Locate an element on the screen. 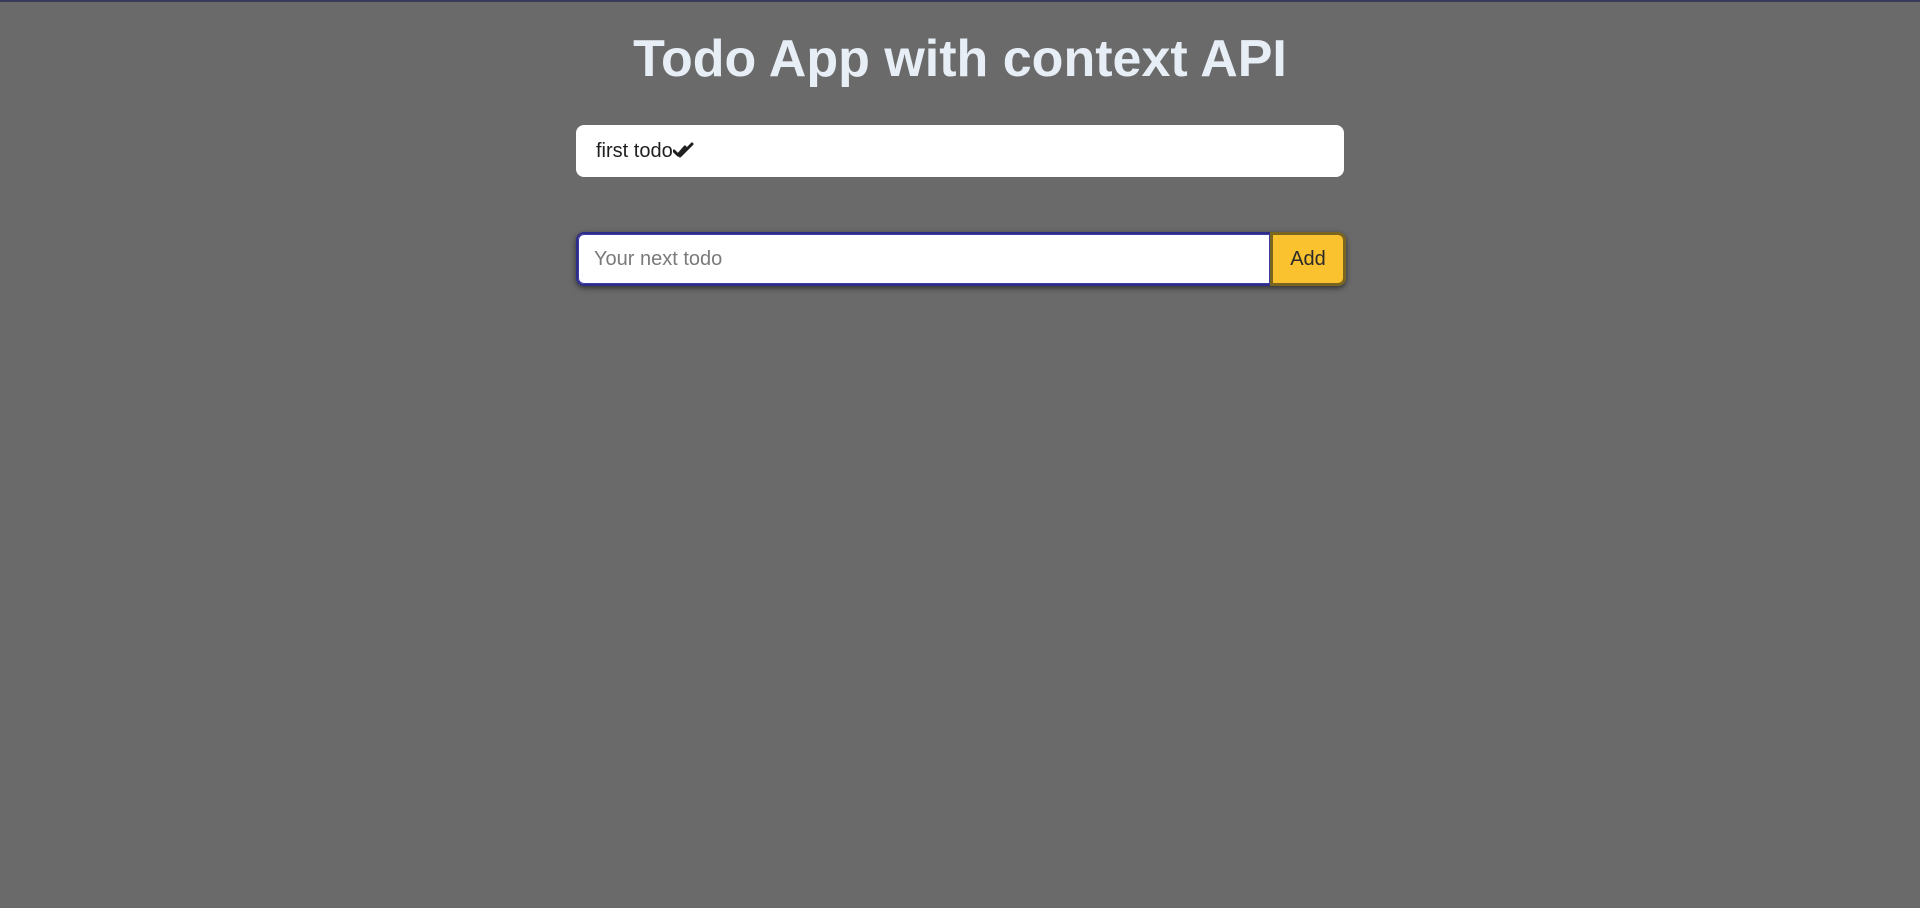  double-check-icon is located at coordinates (683, 151).